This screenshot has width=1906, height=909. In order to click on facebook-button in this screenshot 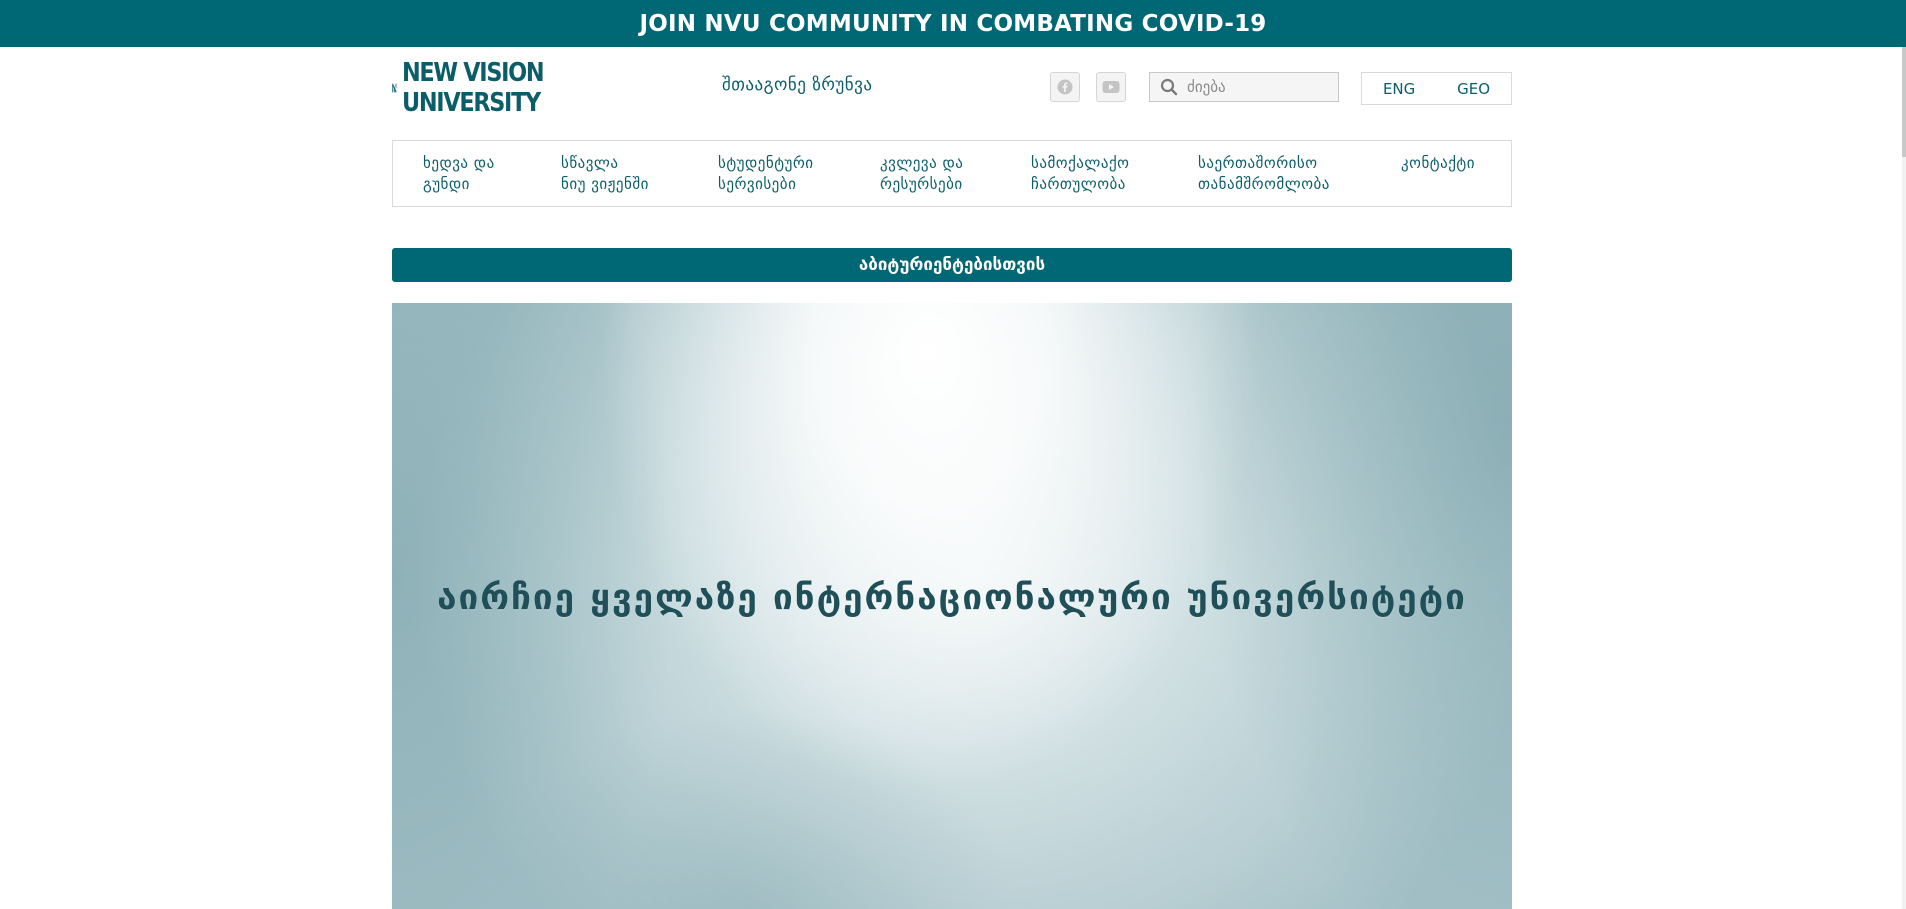, I will do `click(1065, 87)`.